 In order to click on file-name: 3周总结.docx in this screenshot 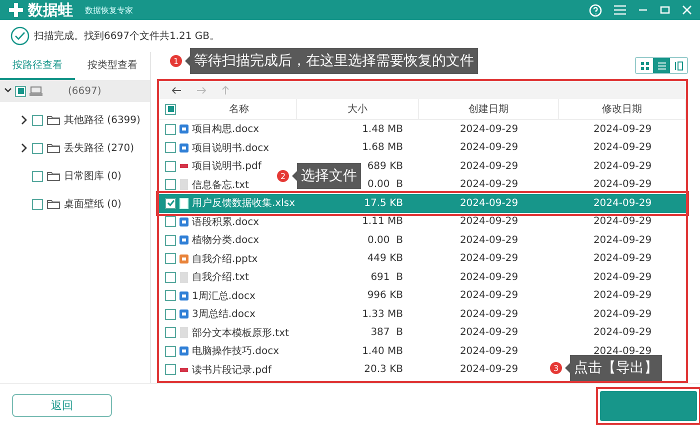, I will do `click(224, 315)`.